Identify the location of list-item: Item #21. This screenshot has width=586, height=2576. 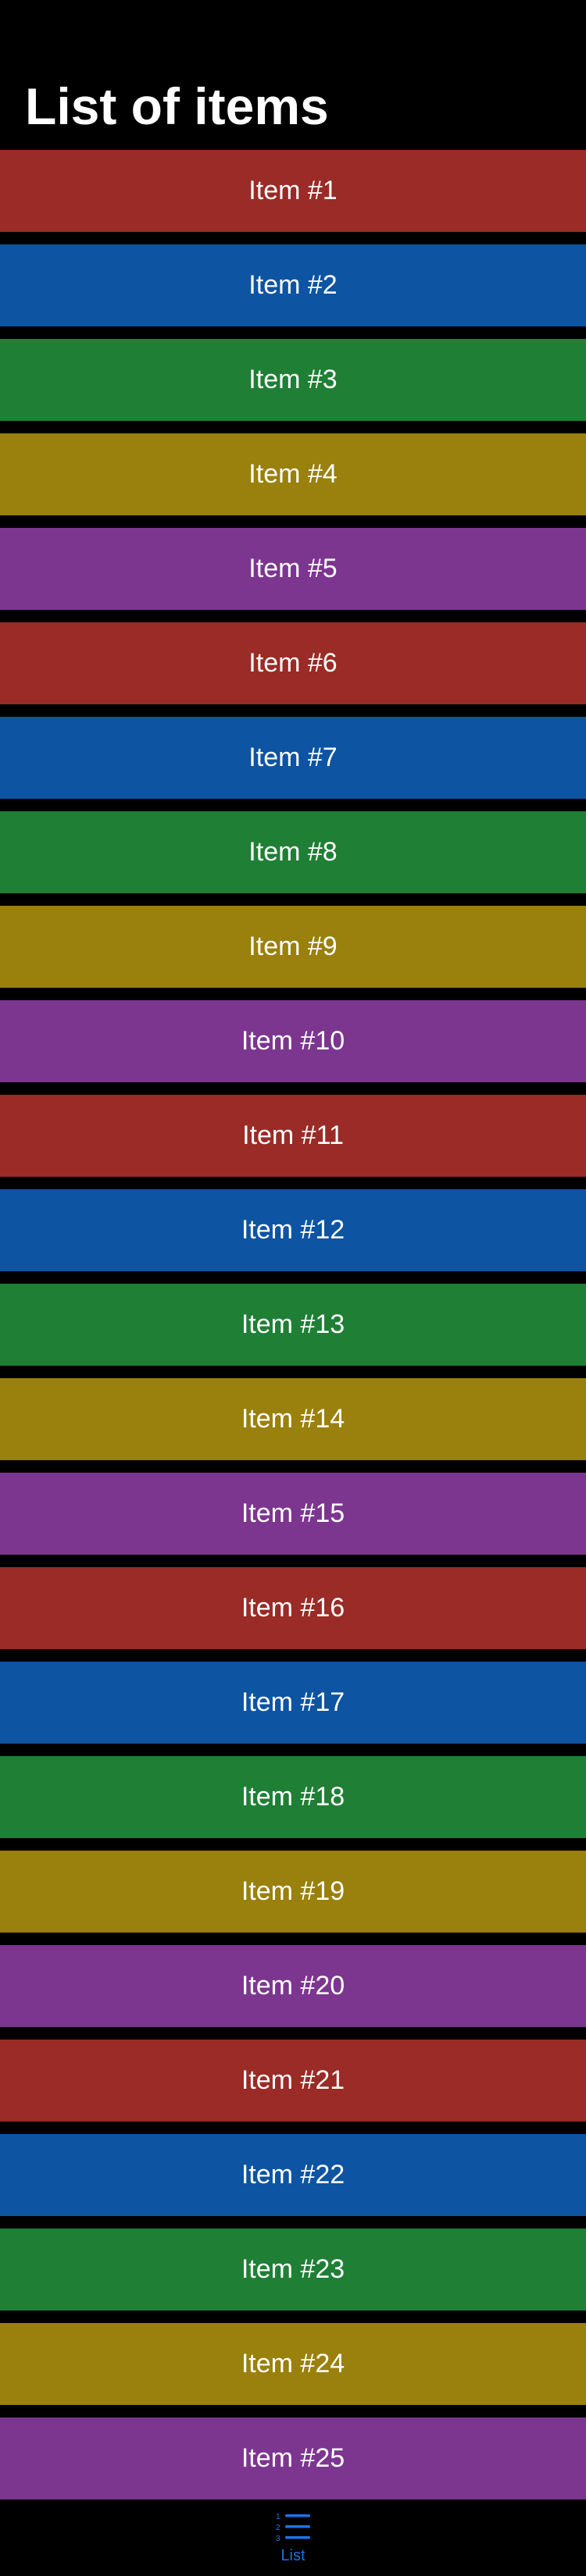
(293, 2081).